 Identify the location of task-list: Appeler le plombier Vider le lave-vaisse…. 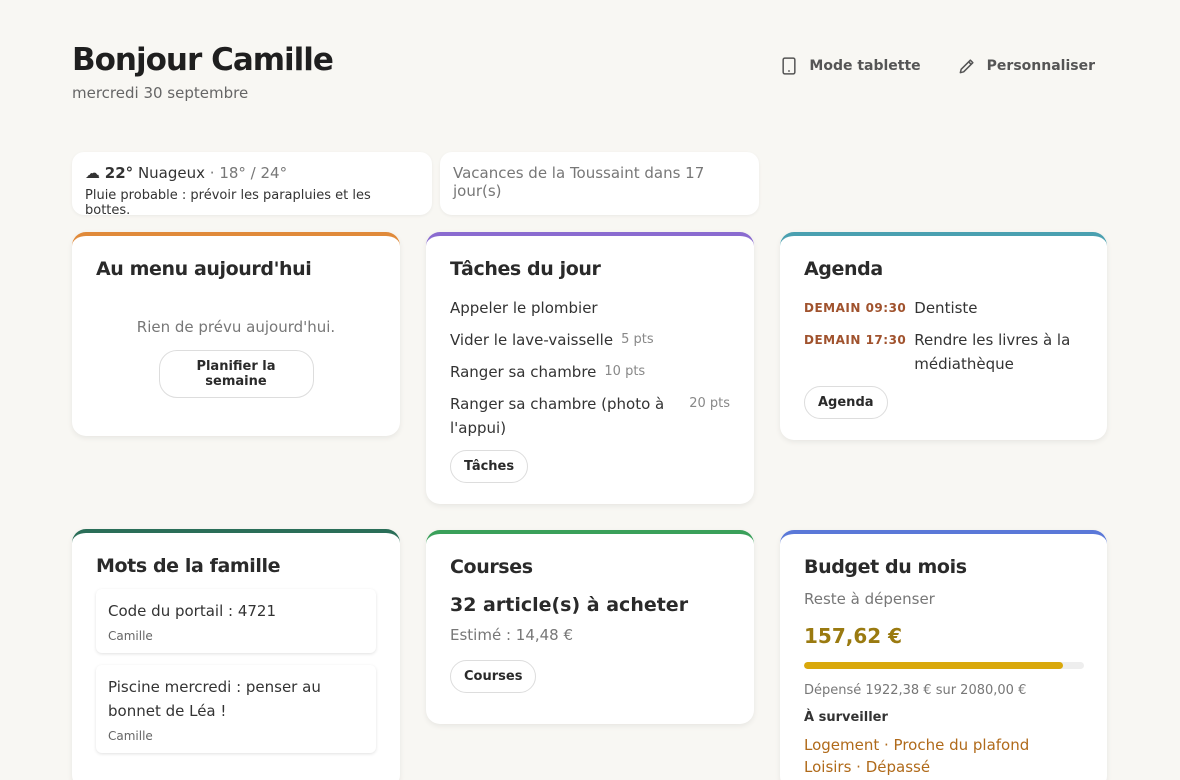
(590, 368).